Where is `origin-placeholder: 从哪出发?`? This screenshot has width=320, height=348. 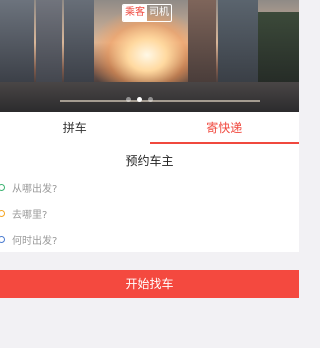 origin-placeholder: 从哪出发? is located at coordinates (35, 189).